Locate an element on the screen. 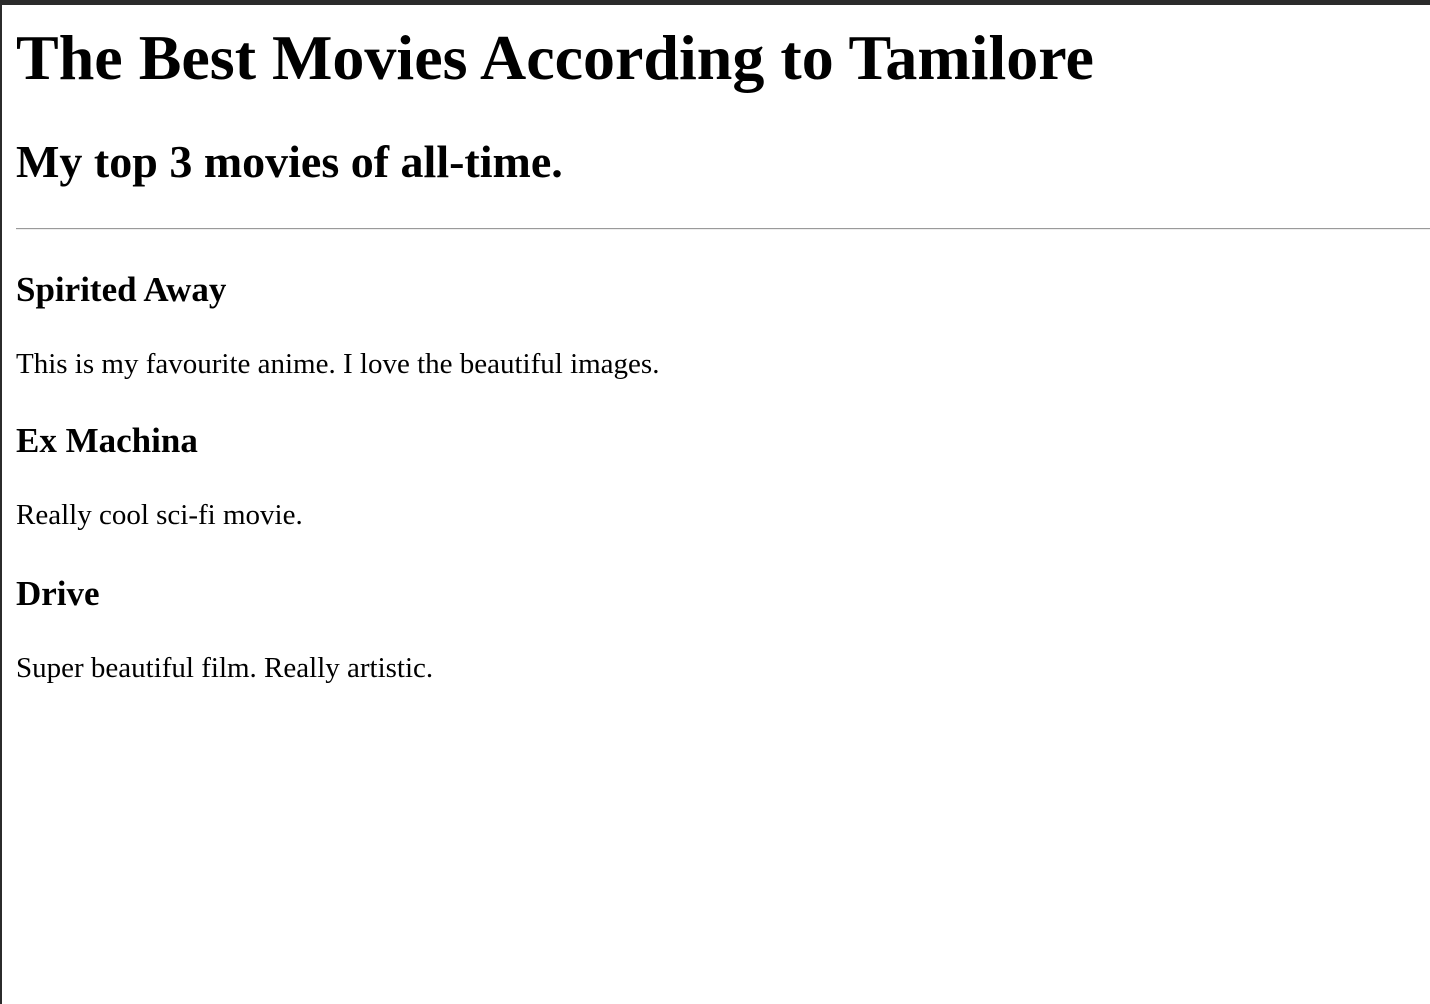  page-subtitle: My top 3 movies of all-time. is located at coordinates (289, 161).